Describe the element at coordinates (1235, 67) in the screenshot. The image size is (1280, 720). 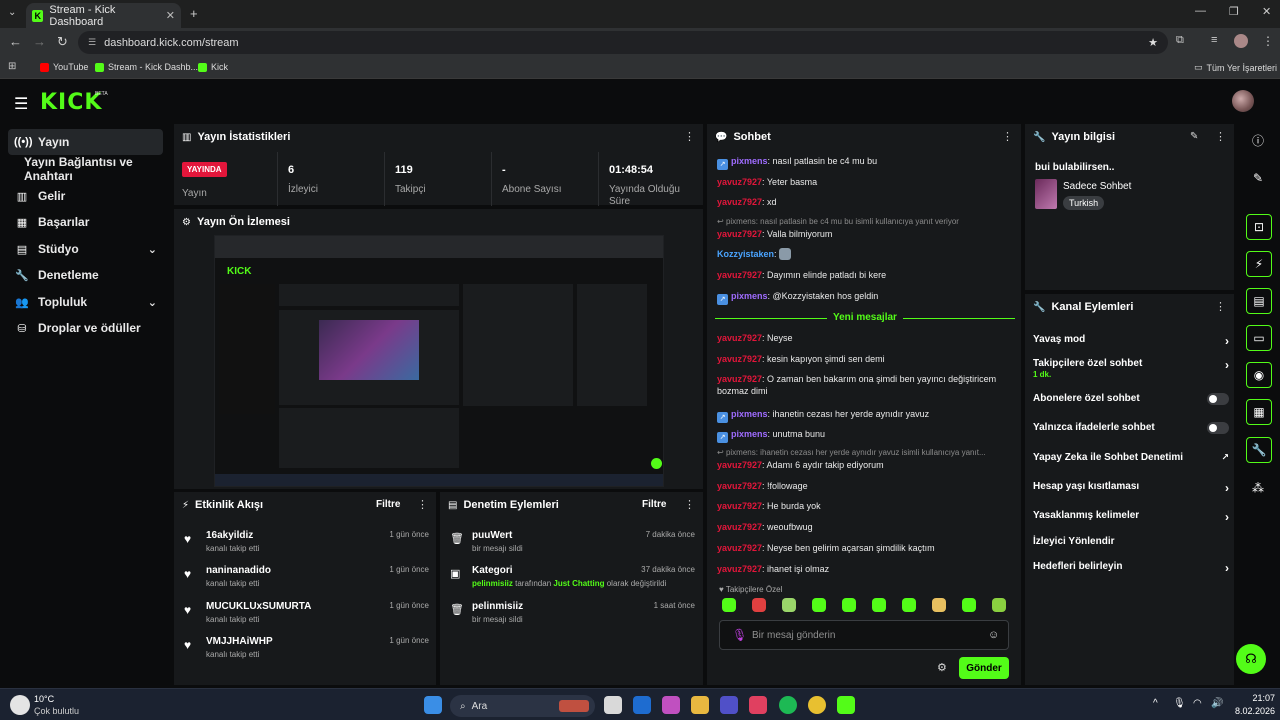
I see `all-bookmarks: ▭ Tüm Yer İşaretleri` at that location.